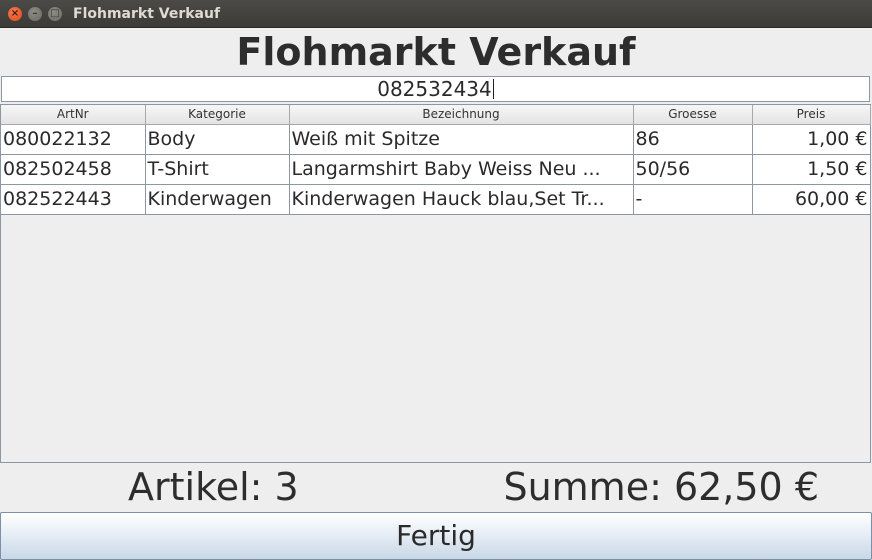 Image resolution: width=872 pixels, height=560 pixels. What do you see at coordinates (811, 139) in the screenshot?
I see `cell-preis: 1,00 €` at bounding box center [811, 139].